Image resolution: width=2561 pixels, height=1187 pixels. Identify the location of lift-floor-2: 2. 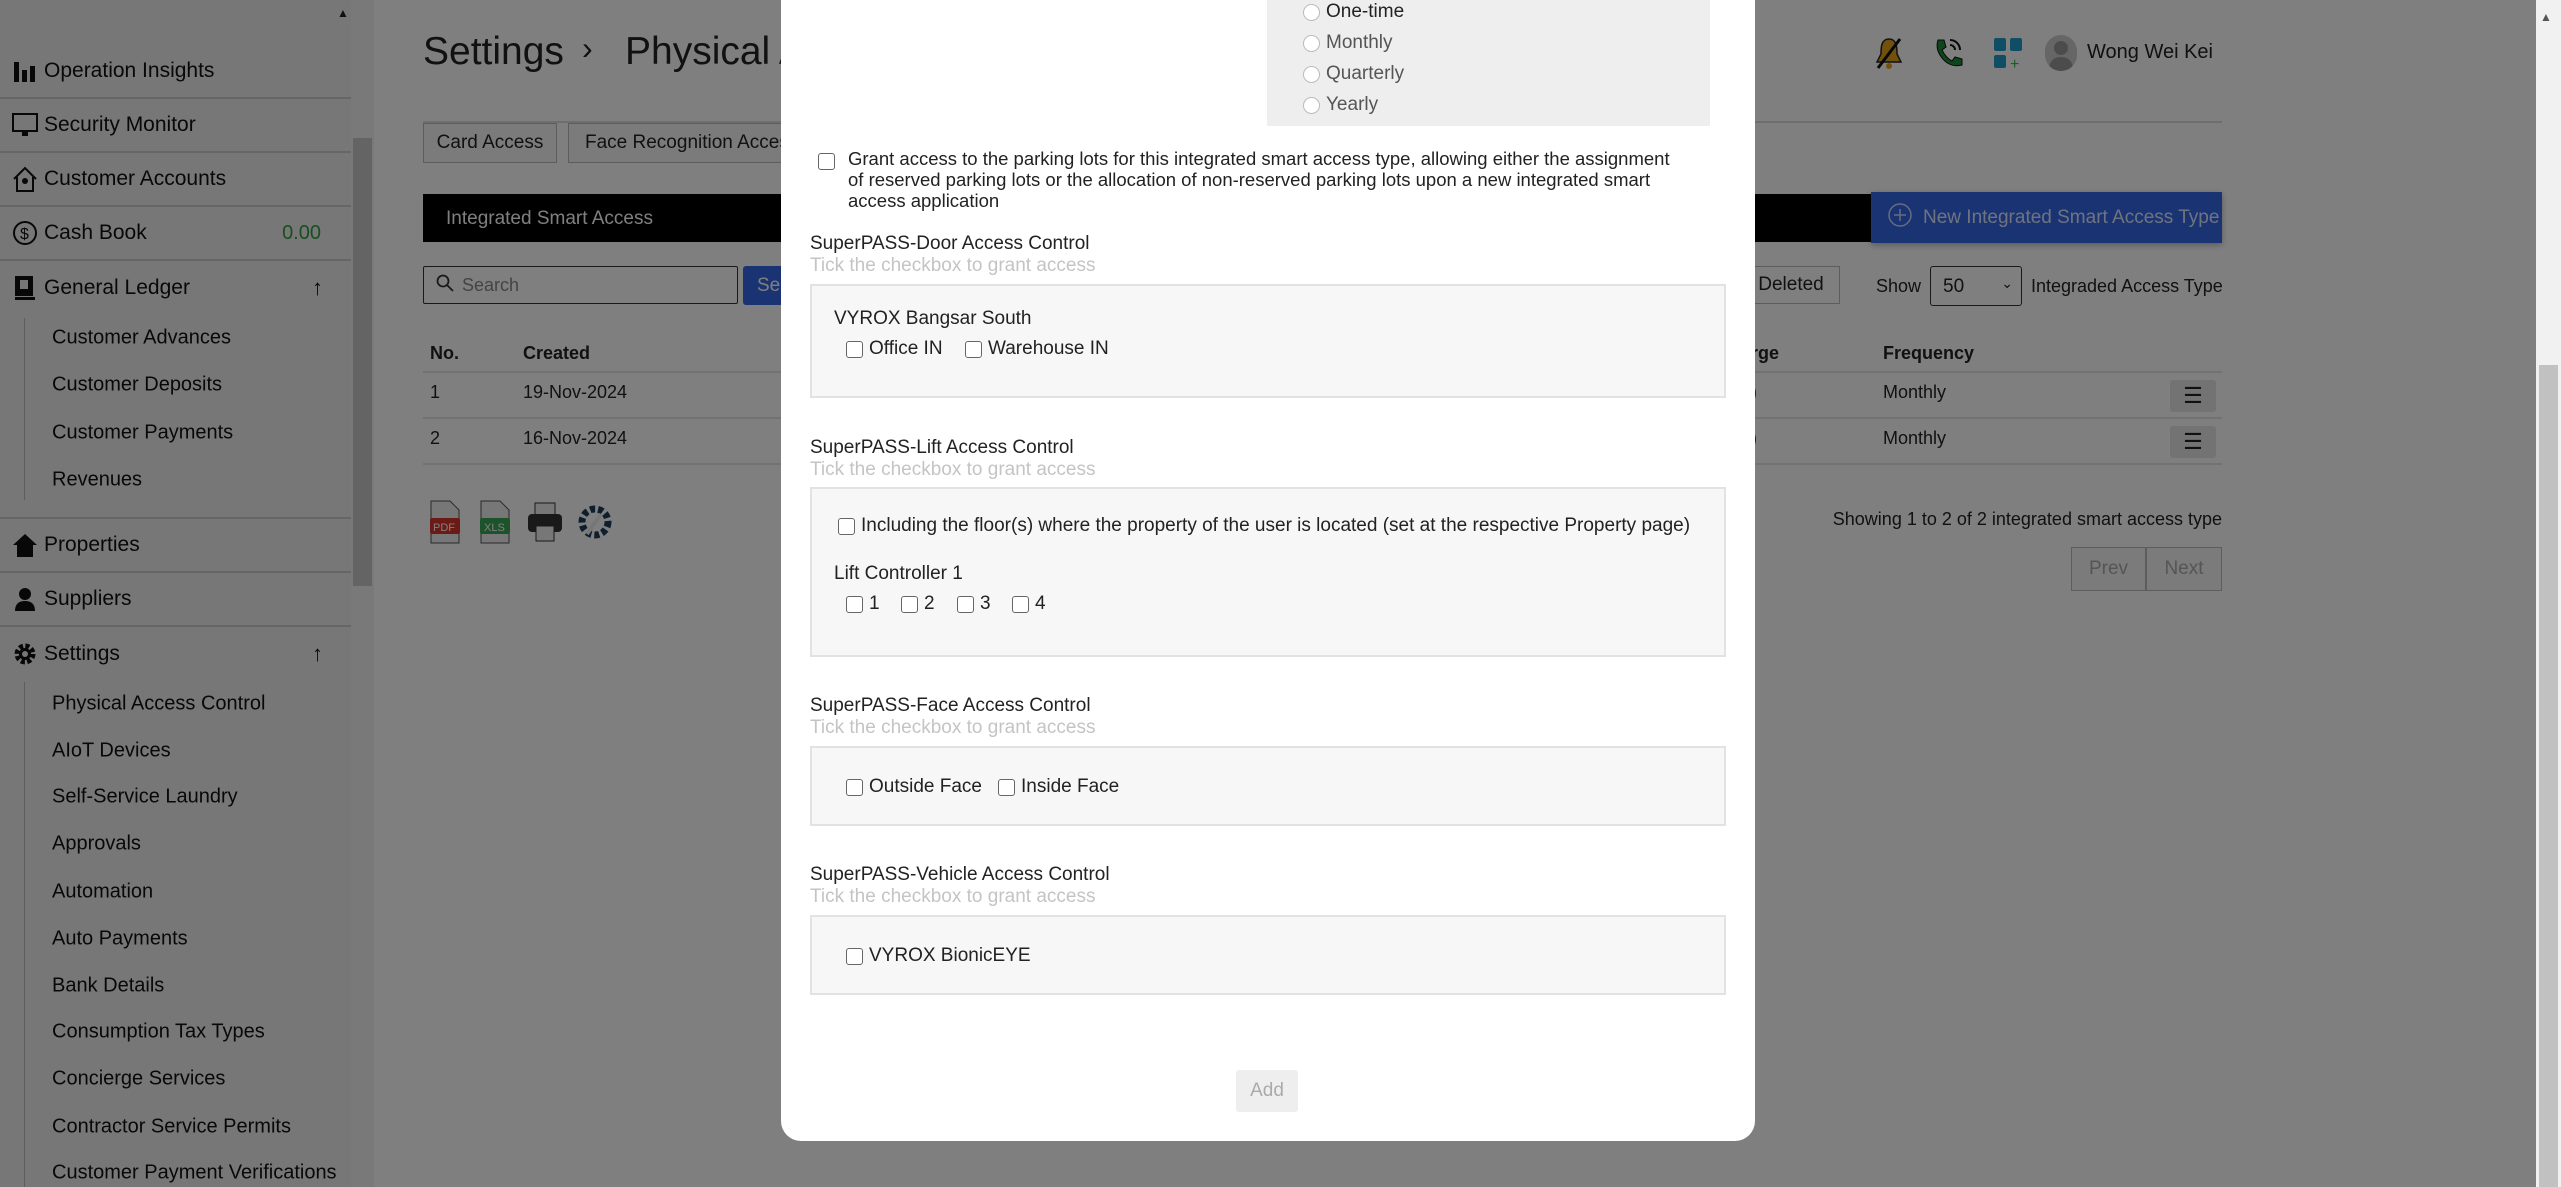
(918, 604).